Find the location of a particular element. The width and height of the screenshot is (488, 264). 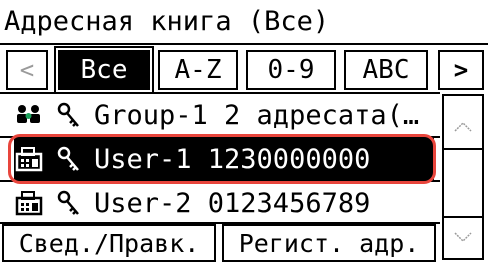

scroll-up-button is located at coordinates (463, 129).